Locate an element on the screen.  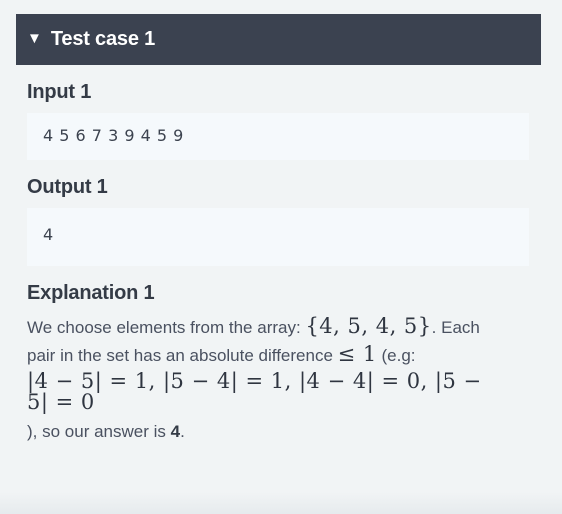
explanation-eg-open: (e.g: is located at coordinates (398, 355).